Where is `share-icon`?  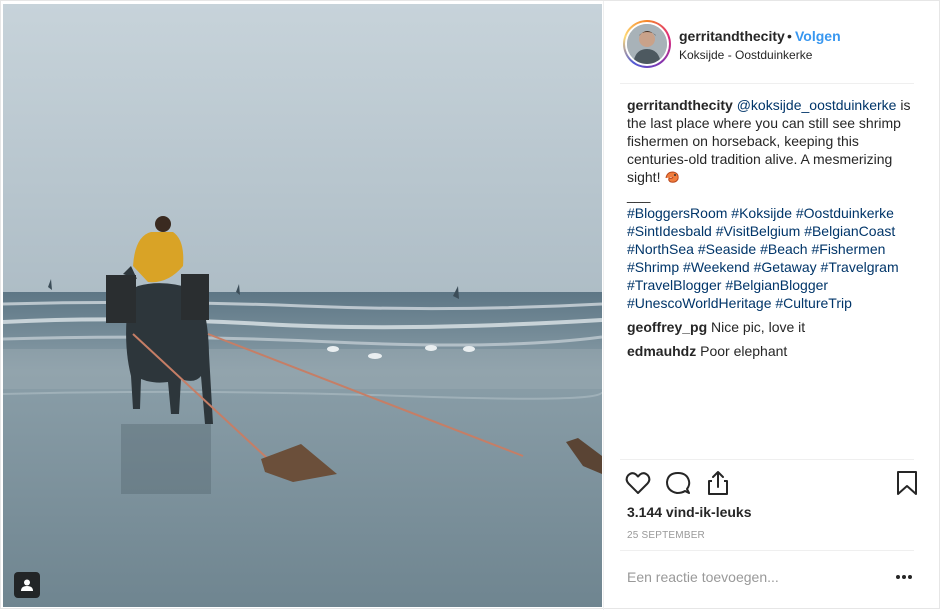
share-icon is located at coordinates (718, 483).